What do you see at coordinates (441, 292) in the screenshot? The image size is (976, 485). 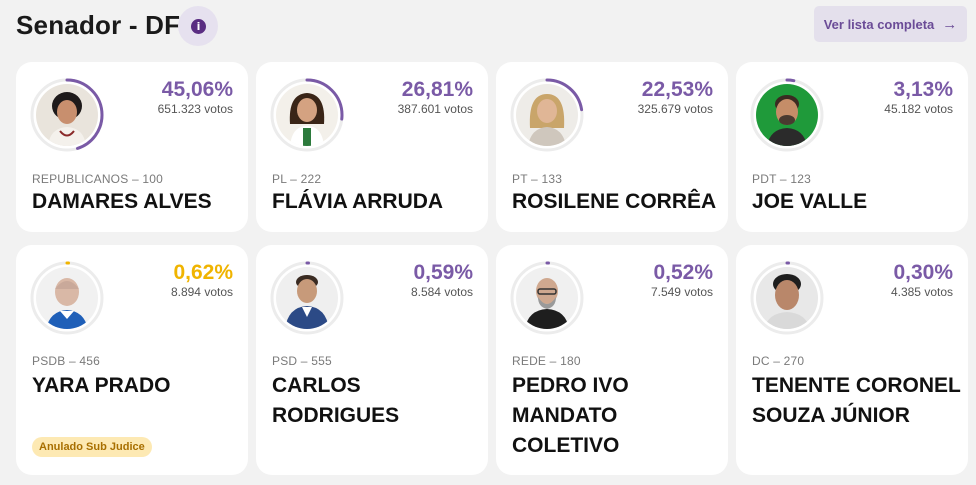 I see `vote-count: 8.584 votos` at bounding box center [441, 292].